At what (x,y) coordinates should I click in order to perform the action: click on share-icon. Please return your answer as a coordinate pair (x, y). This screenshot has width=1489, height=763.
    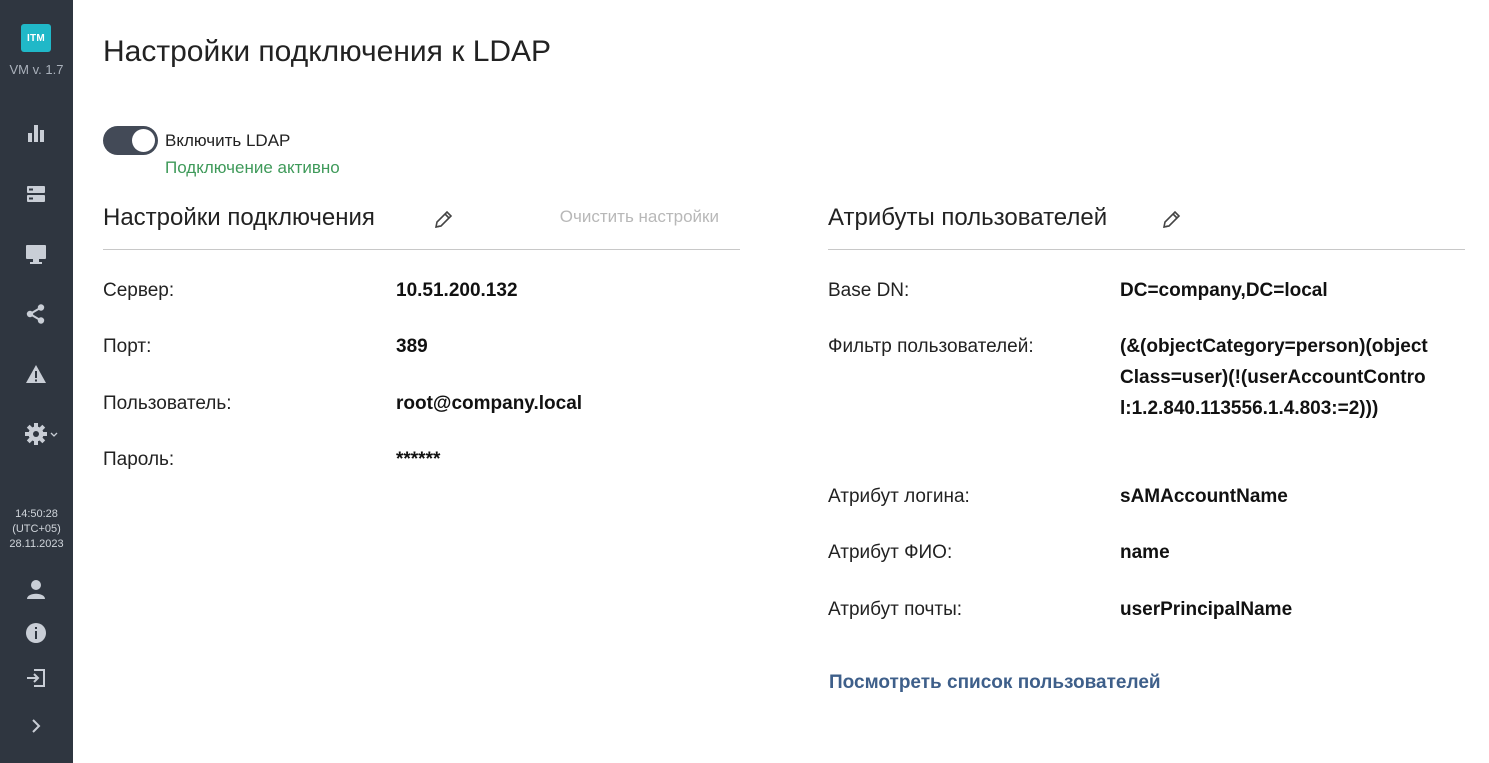
    Looking at the image, I should click on (36, 314).